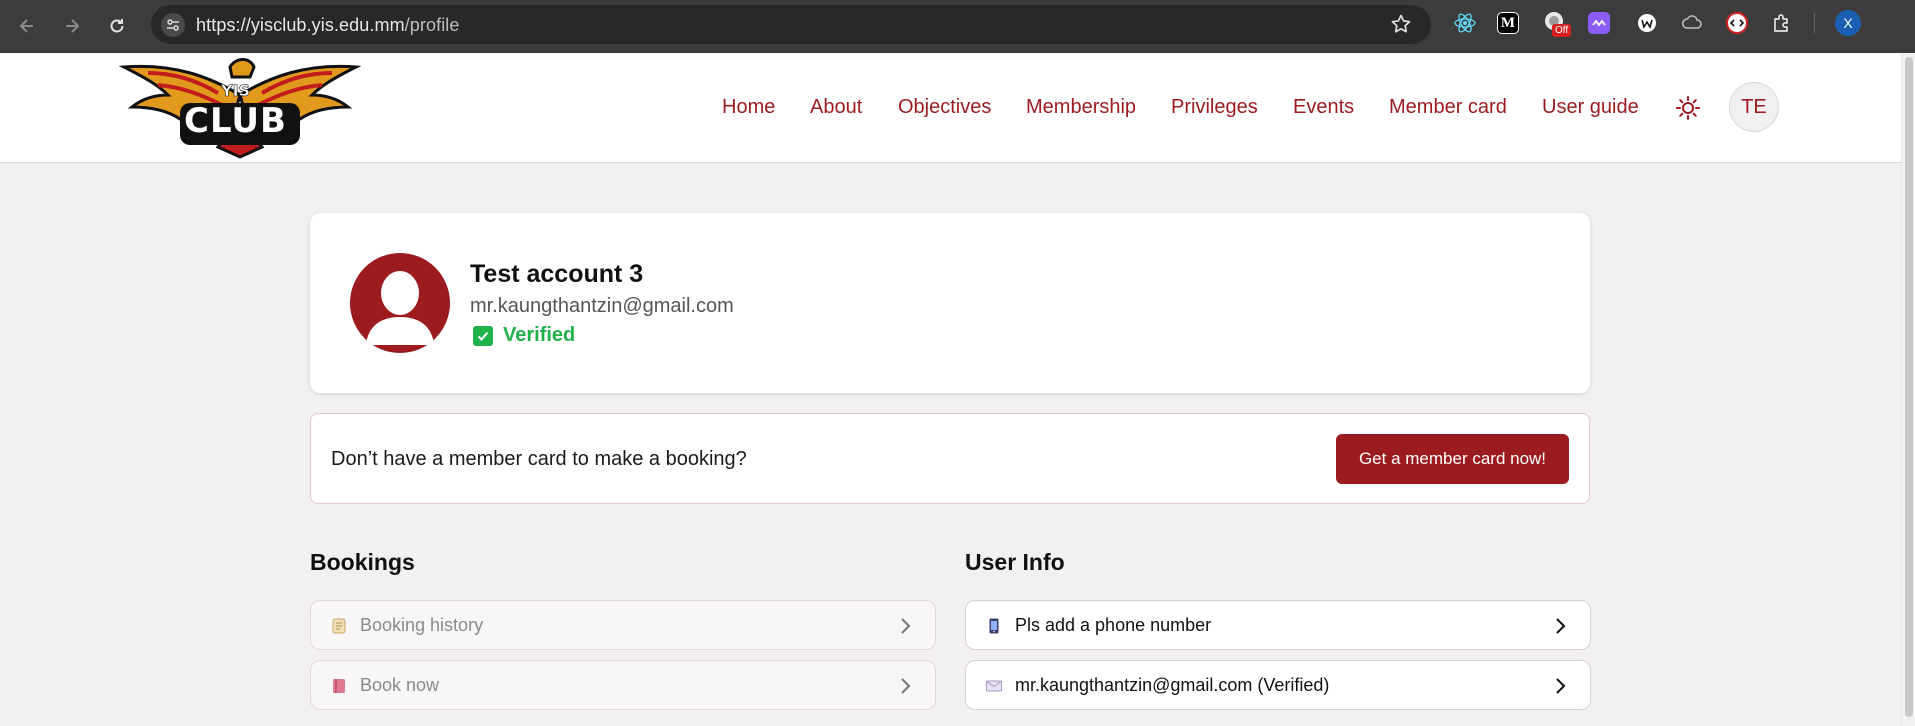  I want to click on url-path: /profile, so click(432, 25).